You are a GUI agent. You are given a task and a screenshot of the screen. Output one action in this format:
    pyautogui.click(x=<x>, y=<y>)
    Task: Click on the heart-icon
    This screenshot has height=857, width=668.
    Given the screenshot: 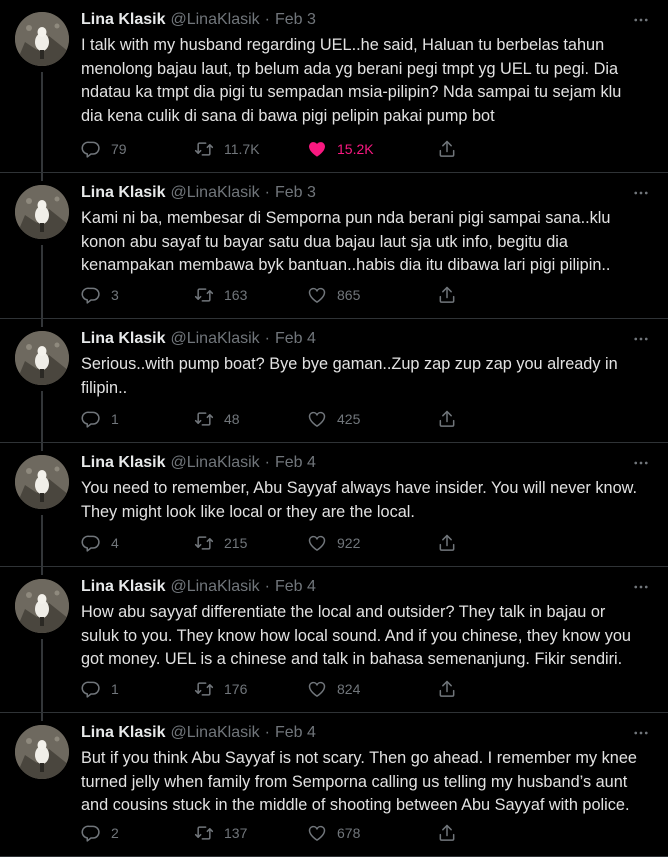 What is the action you would take?
    pyautogui.click(x=317, y=543)
    